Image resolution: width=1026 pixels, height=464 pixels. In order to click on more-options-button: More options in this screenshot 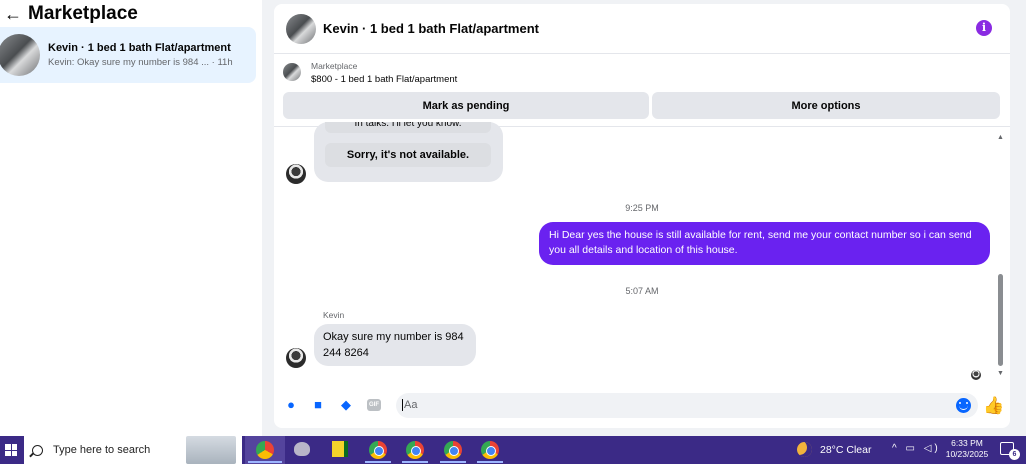, I will do `click(826, 105)`.